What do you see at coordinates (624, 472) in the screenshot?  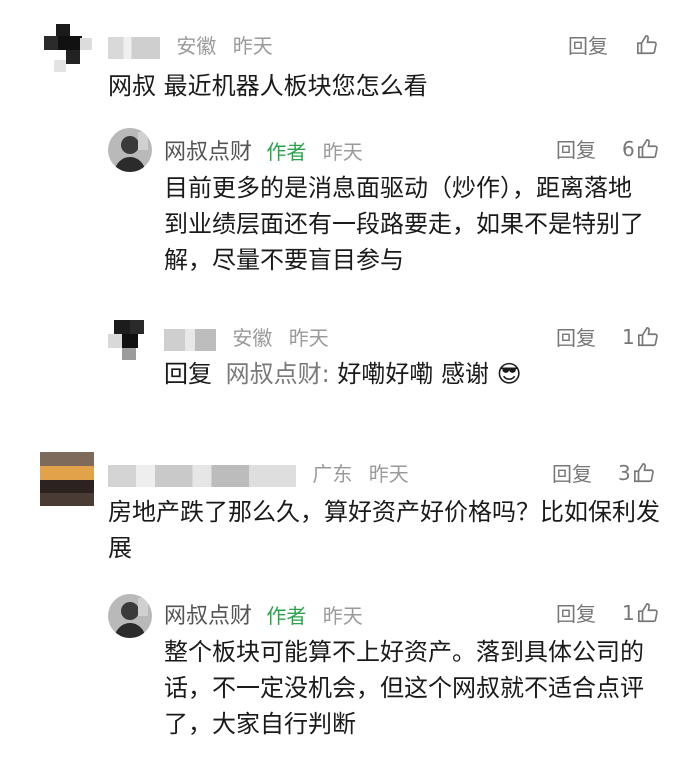 I see `like-count: 3` at bounding box center [624, 472].